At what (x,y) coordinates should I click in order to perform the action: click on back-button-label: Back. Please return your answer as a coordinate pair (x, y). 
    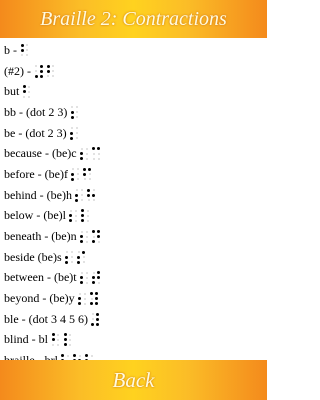
    Looking at the image, I should click on (133, 380).